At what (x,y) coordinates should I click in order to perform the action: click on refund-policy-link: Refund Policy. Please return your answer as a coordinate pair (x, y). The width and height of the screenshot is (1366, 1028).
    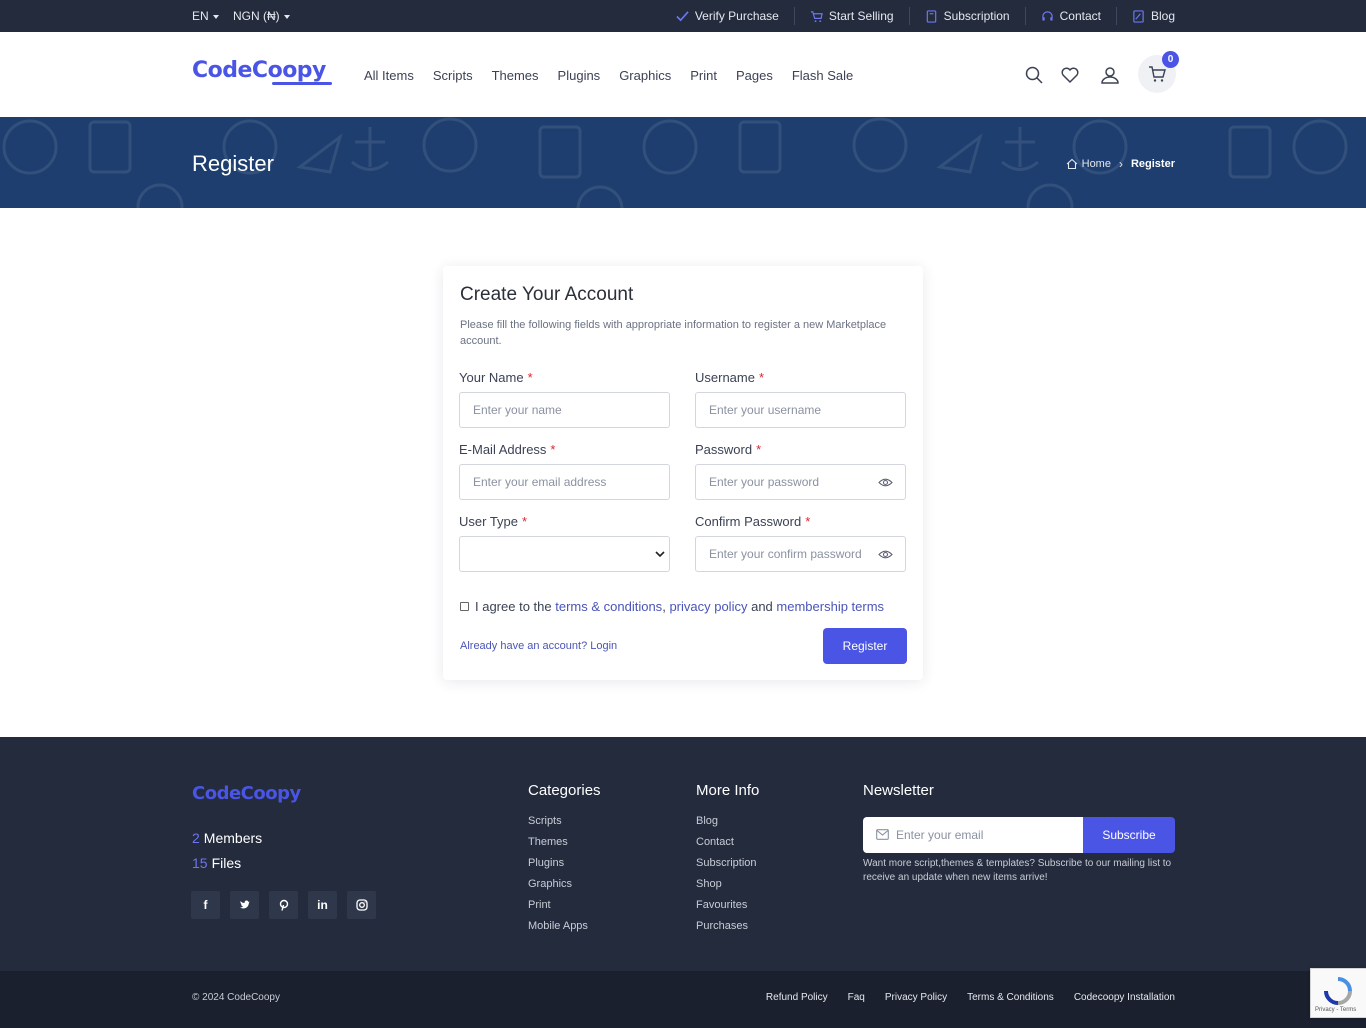
    Looking at the image, I should click on (797, 997).